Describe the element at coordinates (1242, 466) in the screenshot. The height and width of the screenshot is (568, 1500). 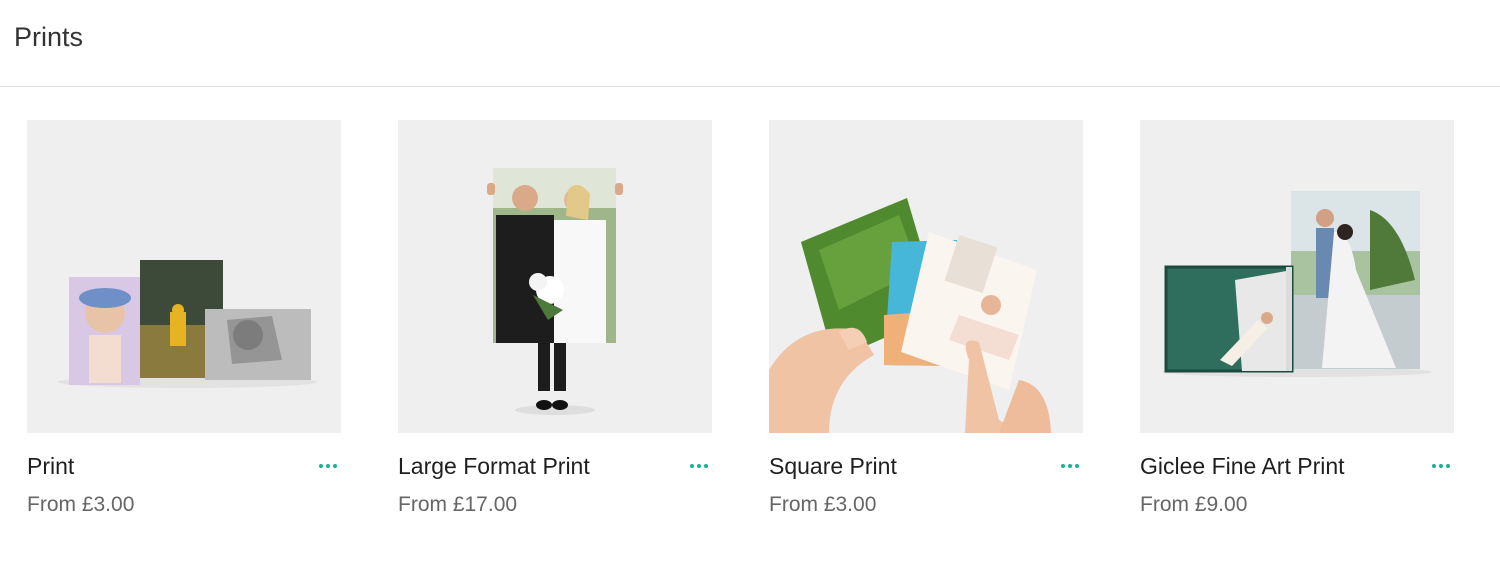
I see `product-name: Giclee Fine Art Print` at that location.